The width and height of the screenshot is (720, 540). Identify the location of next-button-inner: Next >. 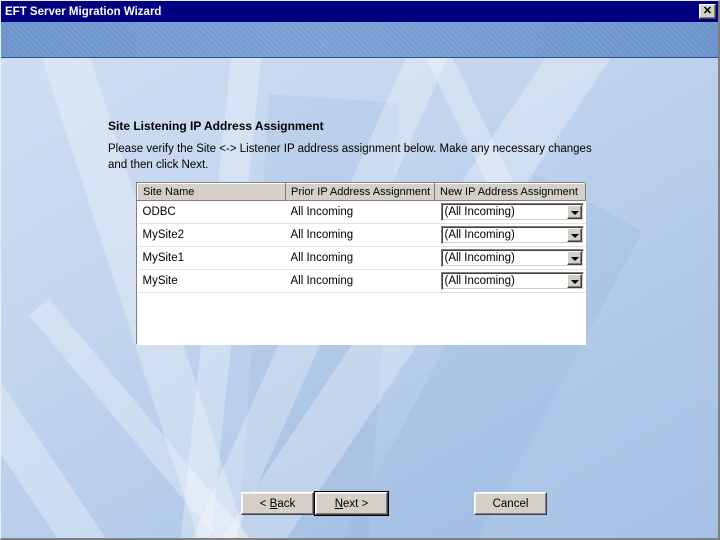
(351, 503).